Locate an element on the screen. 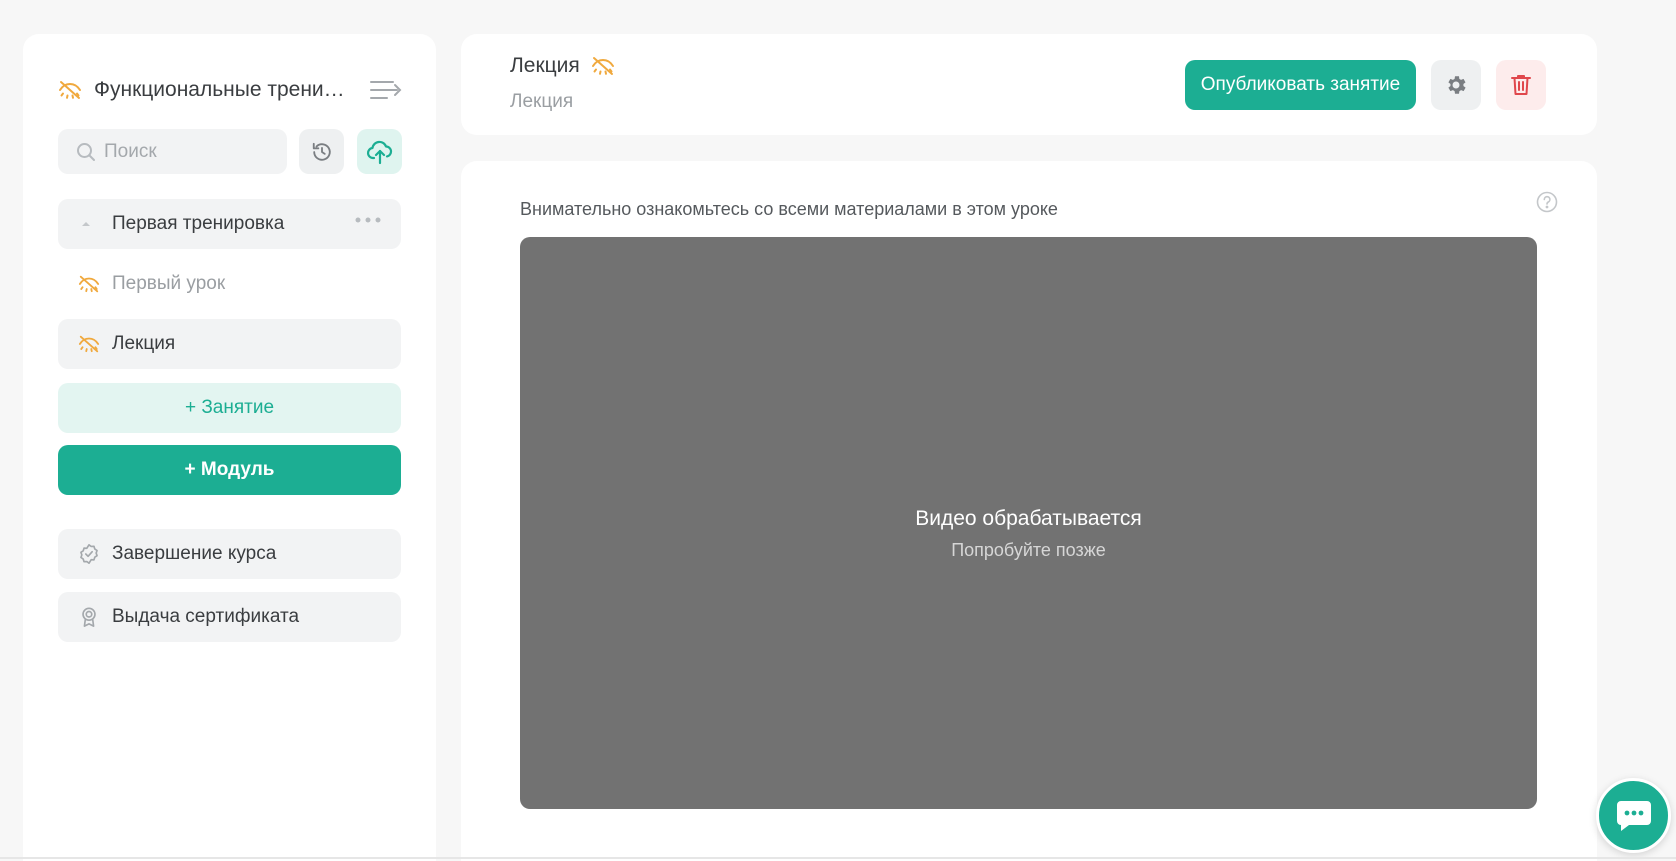 The width and height of the screenshot is (1676, 861). history-icon is located at coordinates (321, 151).